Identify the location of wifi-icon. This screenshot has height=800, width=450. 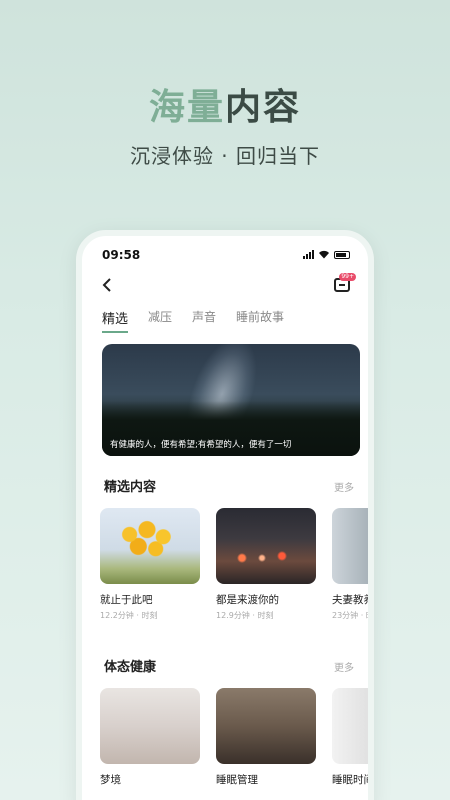
(324, 254).